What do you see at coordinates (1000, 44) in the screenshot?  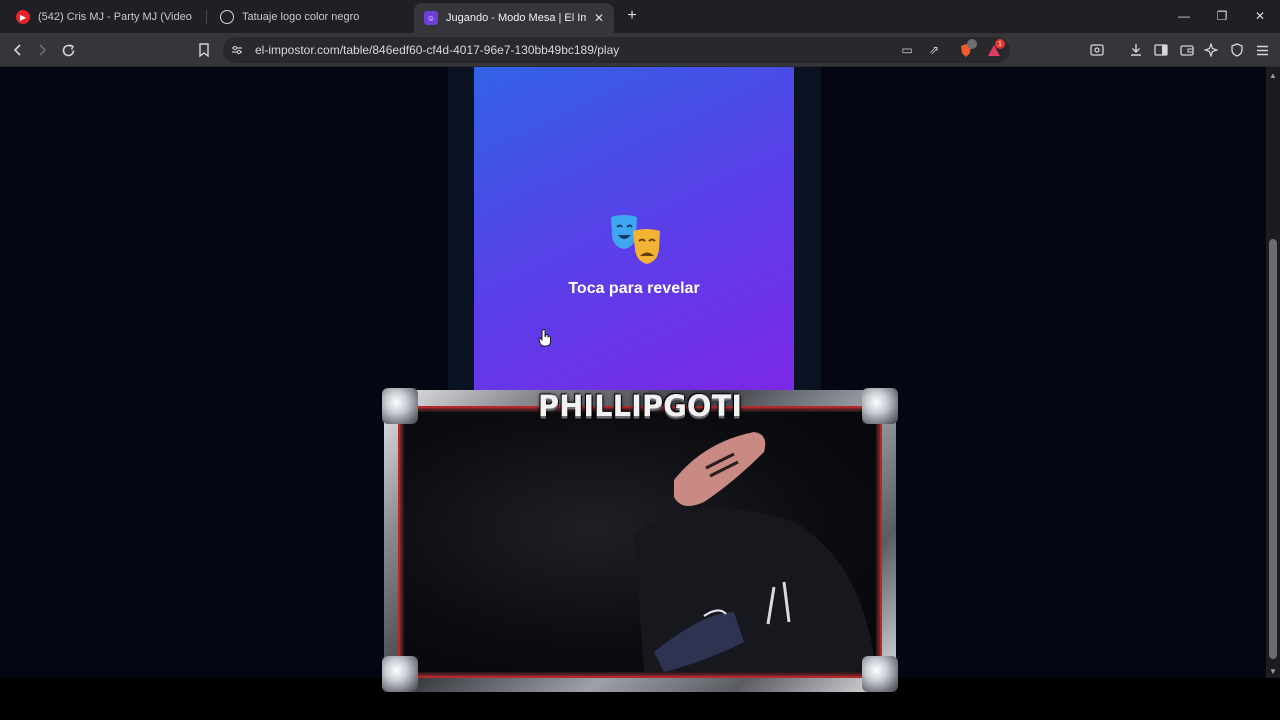 I see `rewards-count-badge: 1` at bounding box center [1000, 44].